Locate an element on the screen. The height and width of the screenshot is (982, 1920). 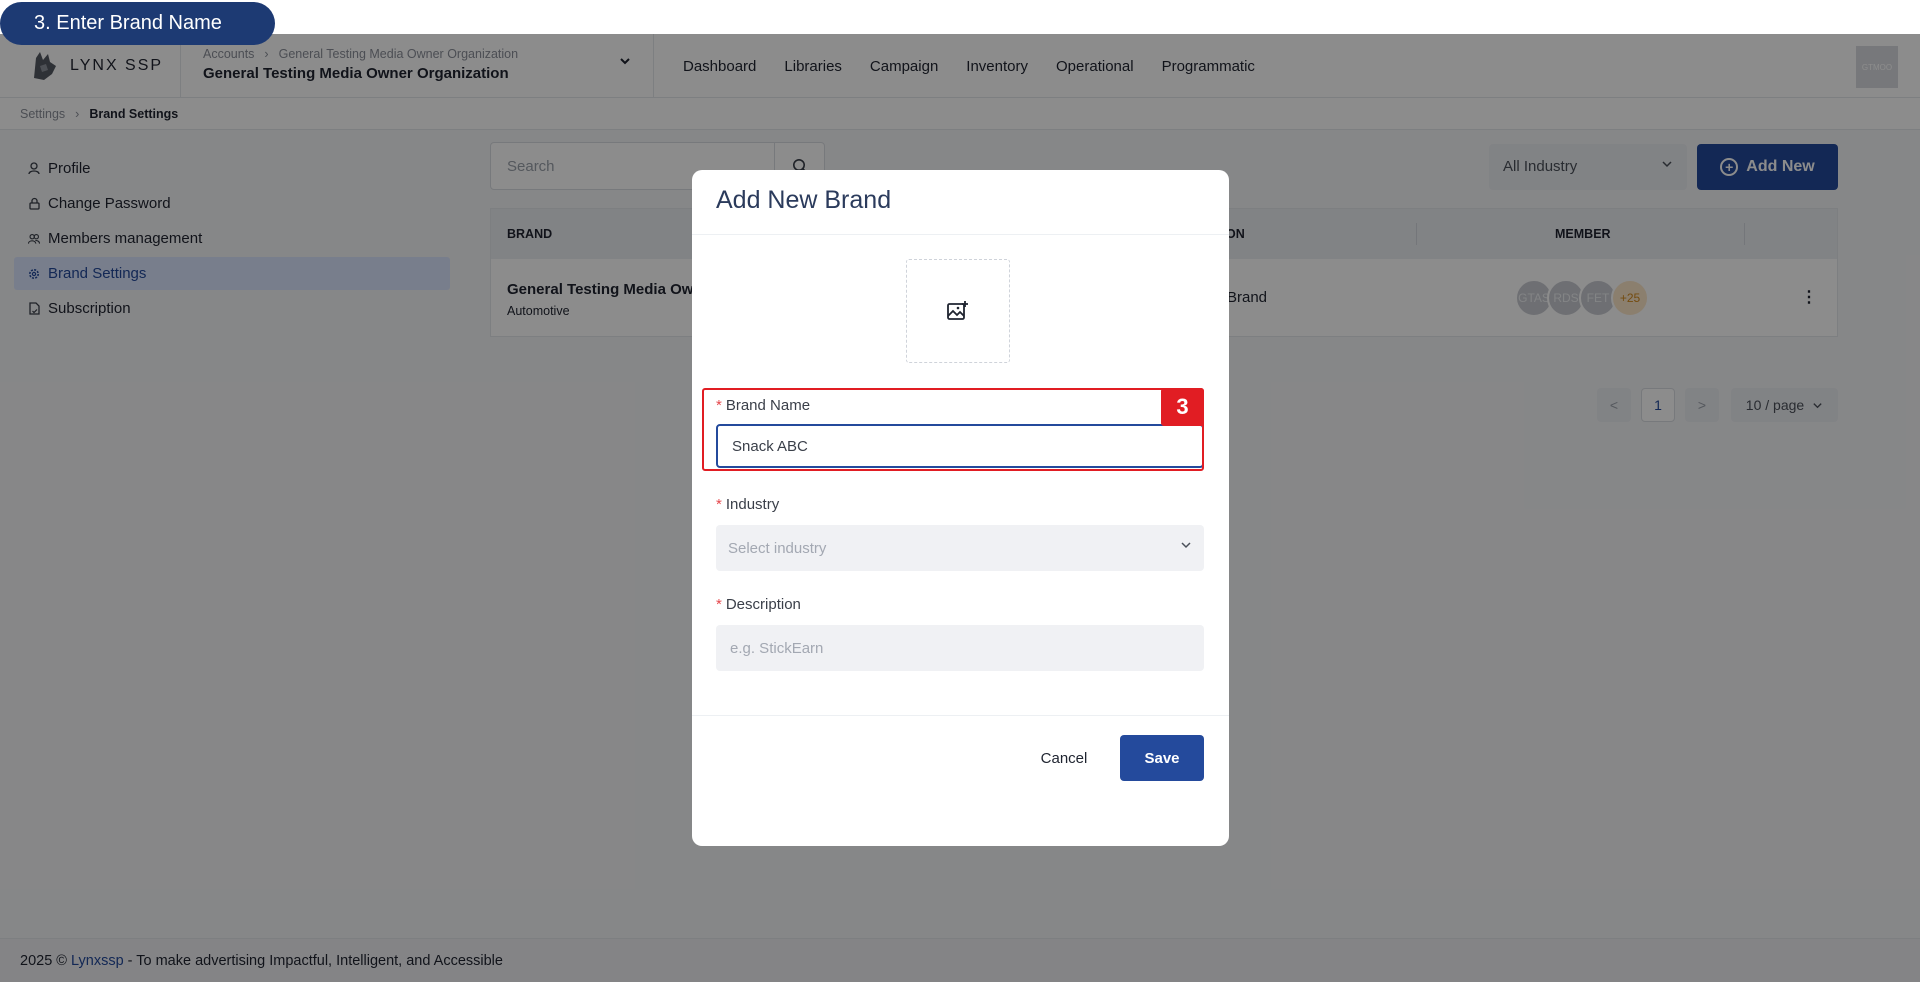
industry-label-text: Industry is located at coordinates (752, 504).